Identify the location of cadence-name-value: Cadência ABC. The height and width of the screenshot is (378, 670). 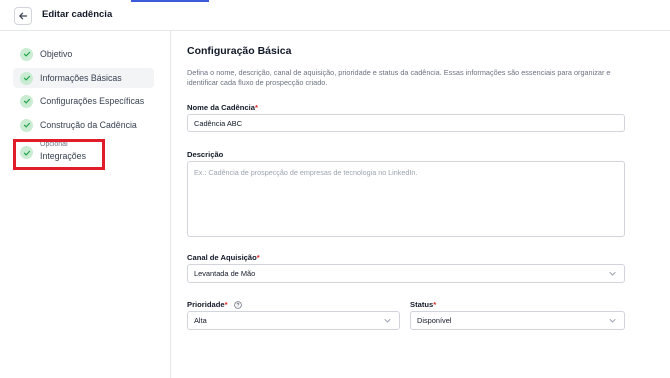
(218, 123).